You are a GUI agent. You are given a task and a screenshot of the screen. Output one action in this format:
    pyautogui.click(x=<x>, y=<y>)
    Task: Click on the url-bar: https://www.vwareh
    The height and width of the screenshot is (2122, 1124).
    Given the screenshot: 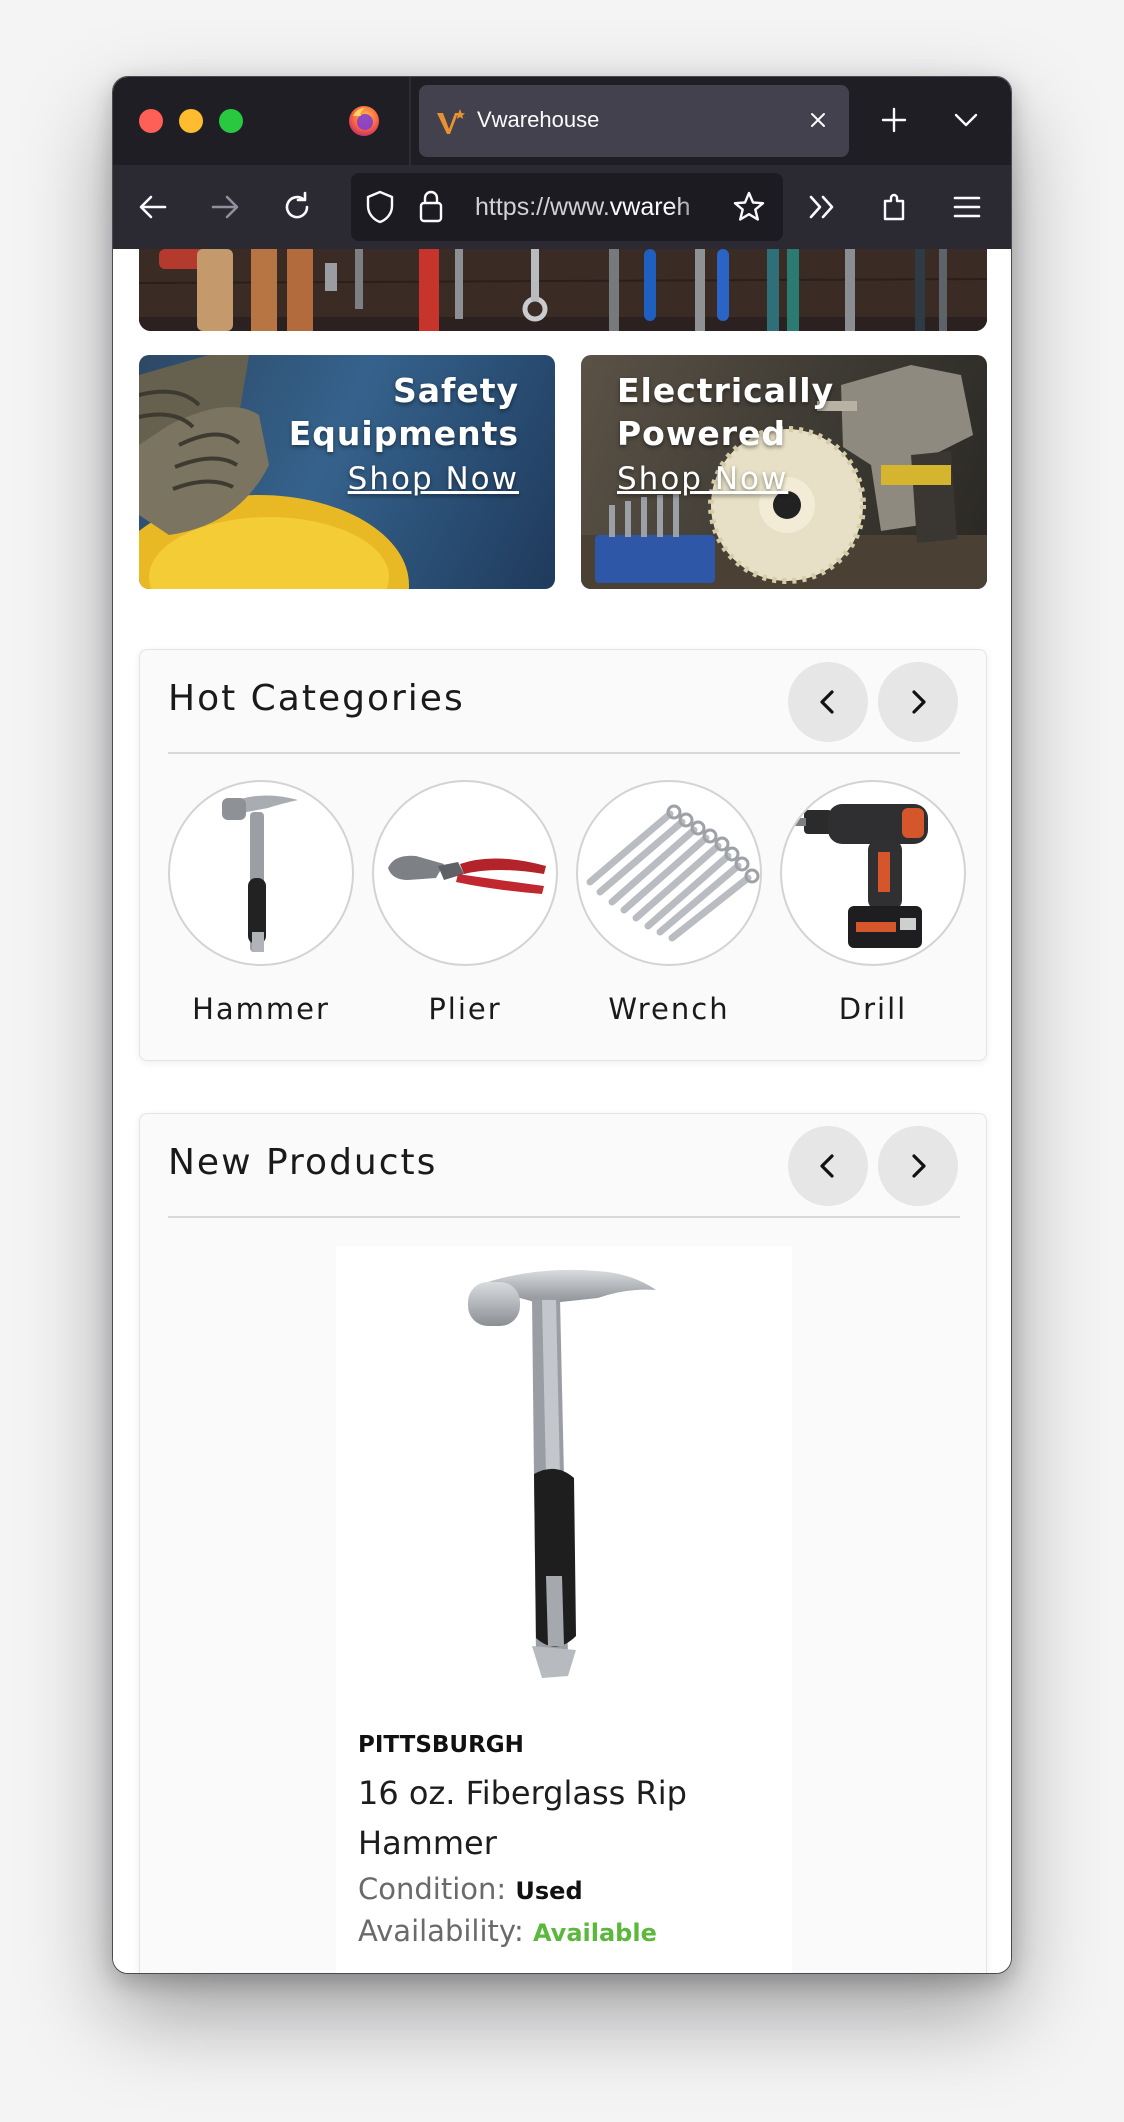 What is the action you would take?
    pyautogui.click(x=567, y=207)
    